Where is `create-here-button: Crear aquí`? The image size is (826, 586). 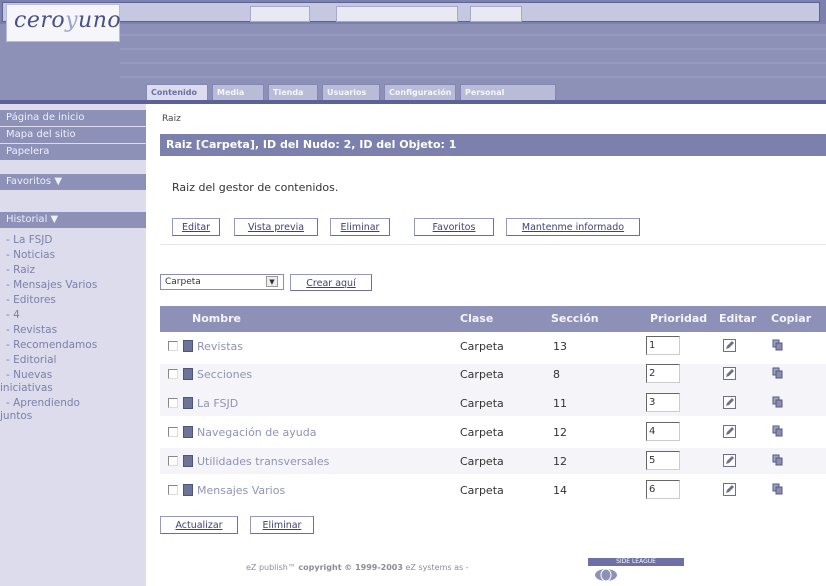 create-here-button: Crear aquí is located at coordinates (331, 282).